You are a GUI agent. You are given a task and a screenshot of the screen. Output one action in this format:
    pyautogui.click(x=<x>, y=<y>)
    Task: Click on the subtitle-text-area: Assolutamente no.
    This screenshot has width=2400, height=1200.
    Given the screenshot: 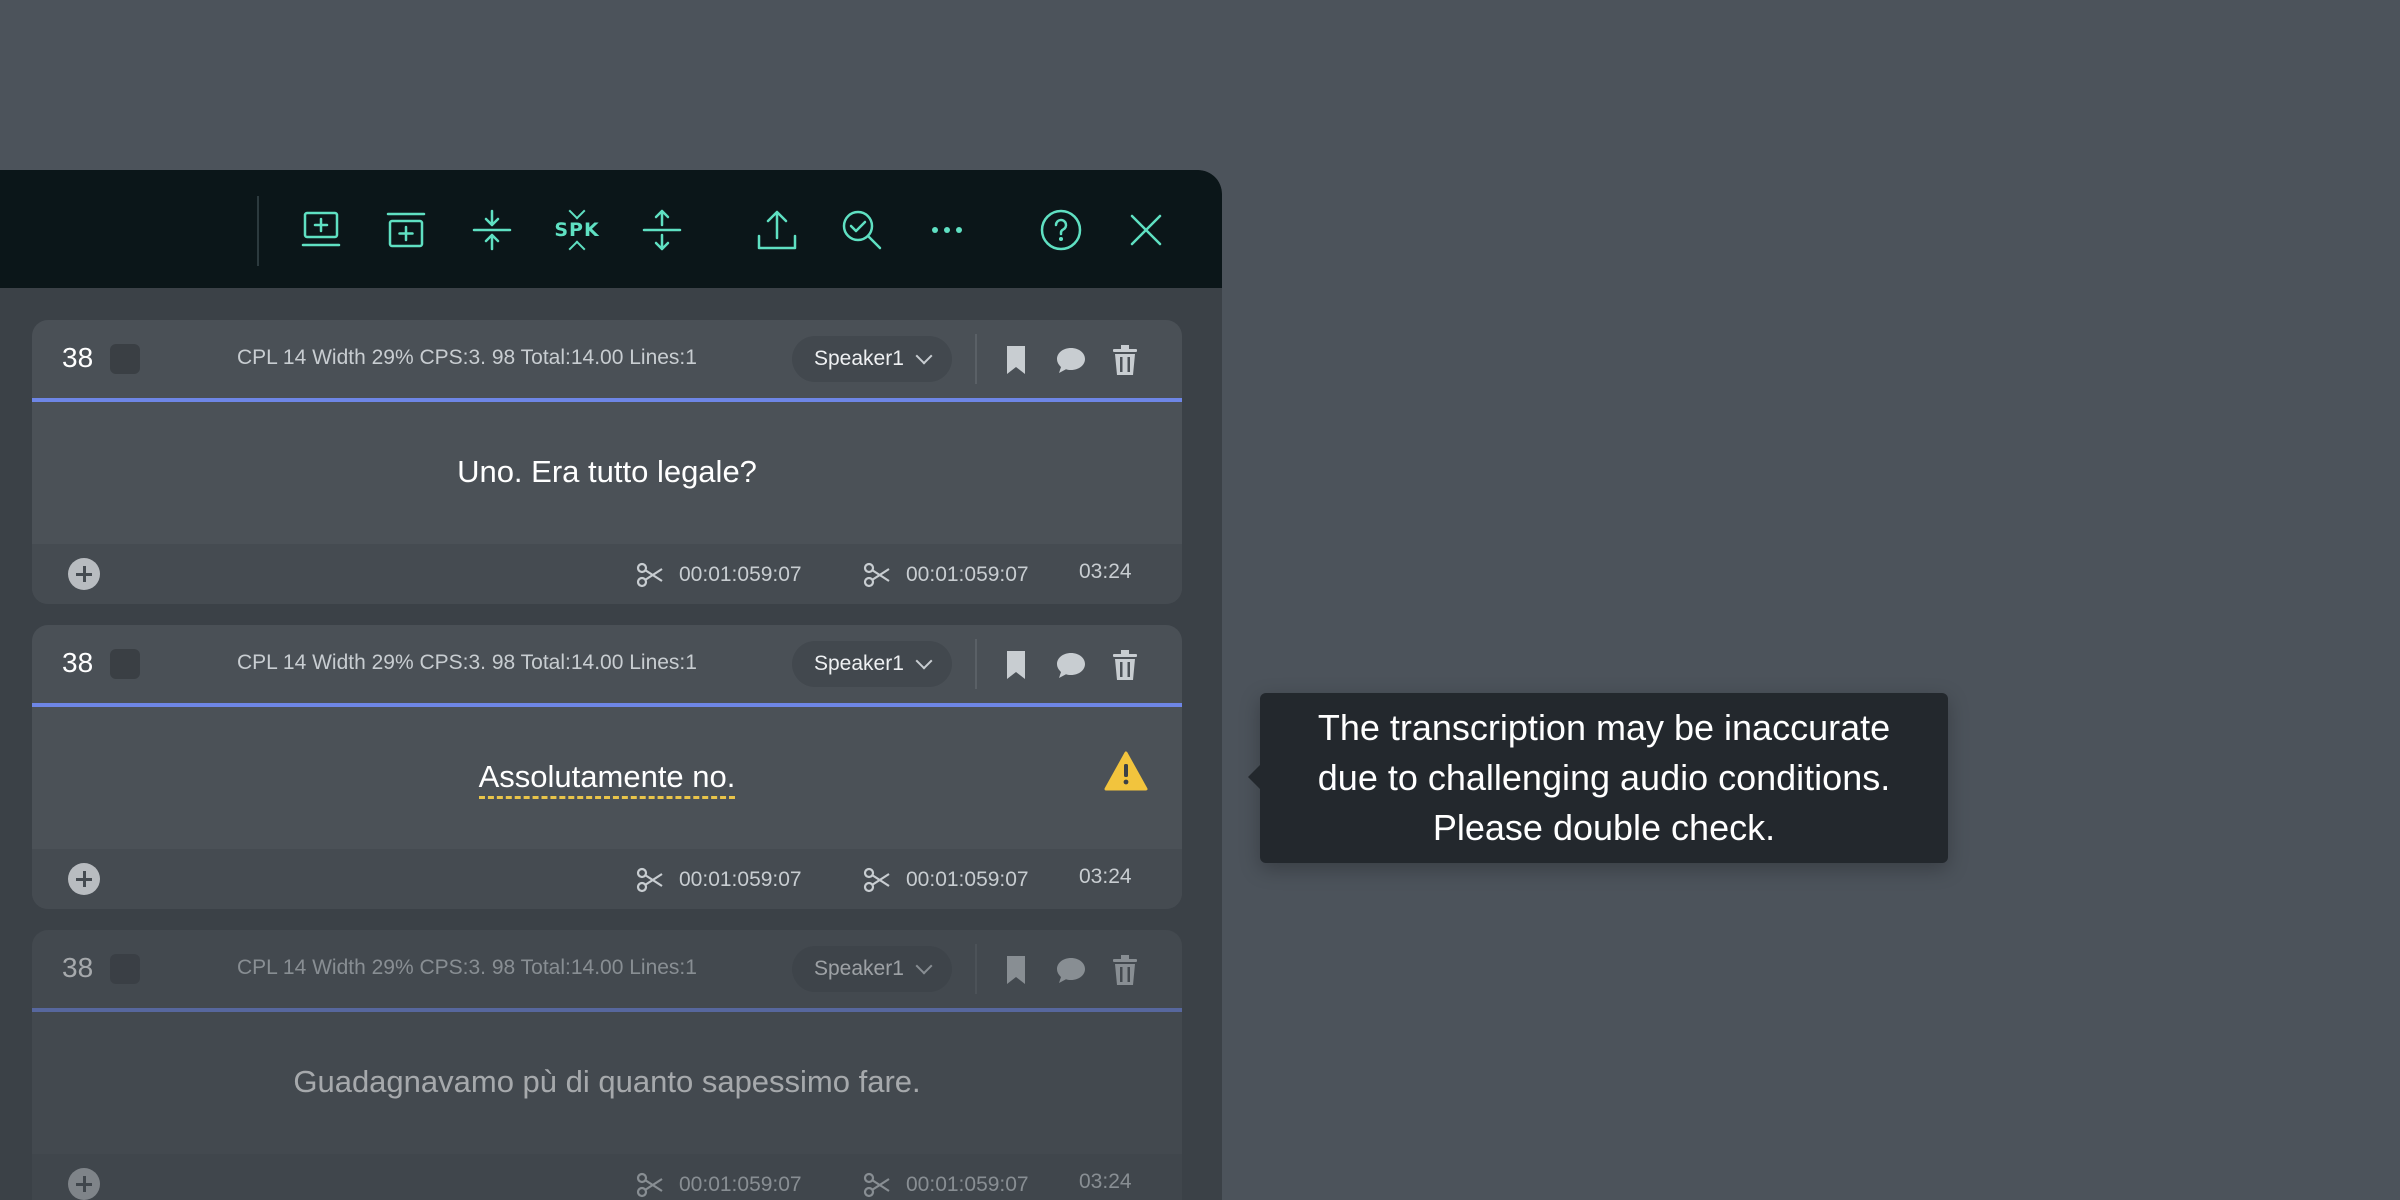 What is the action you would take?
    pyautogui.click(x=607, y=778)
    